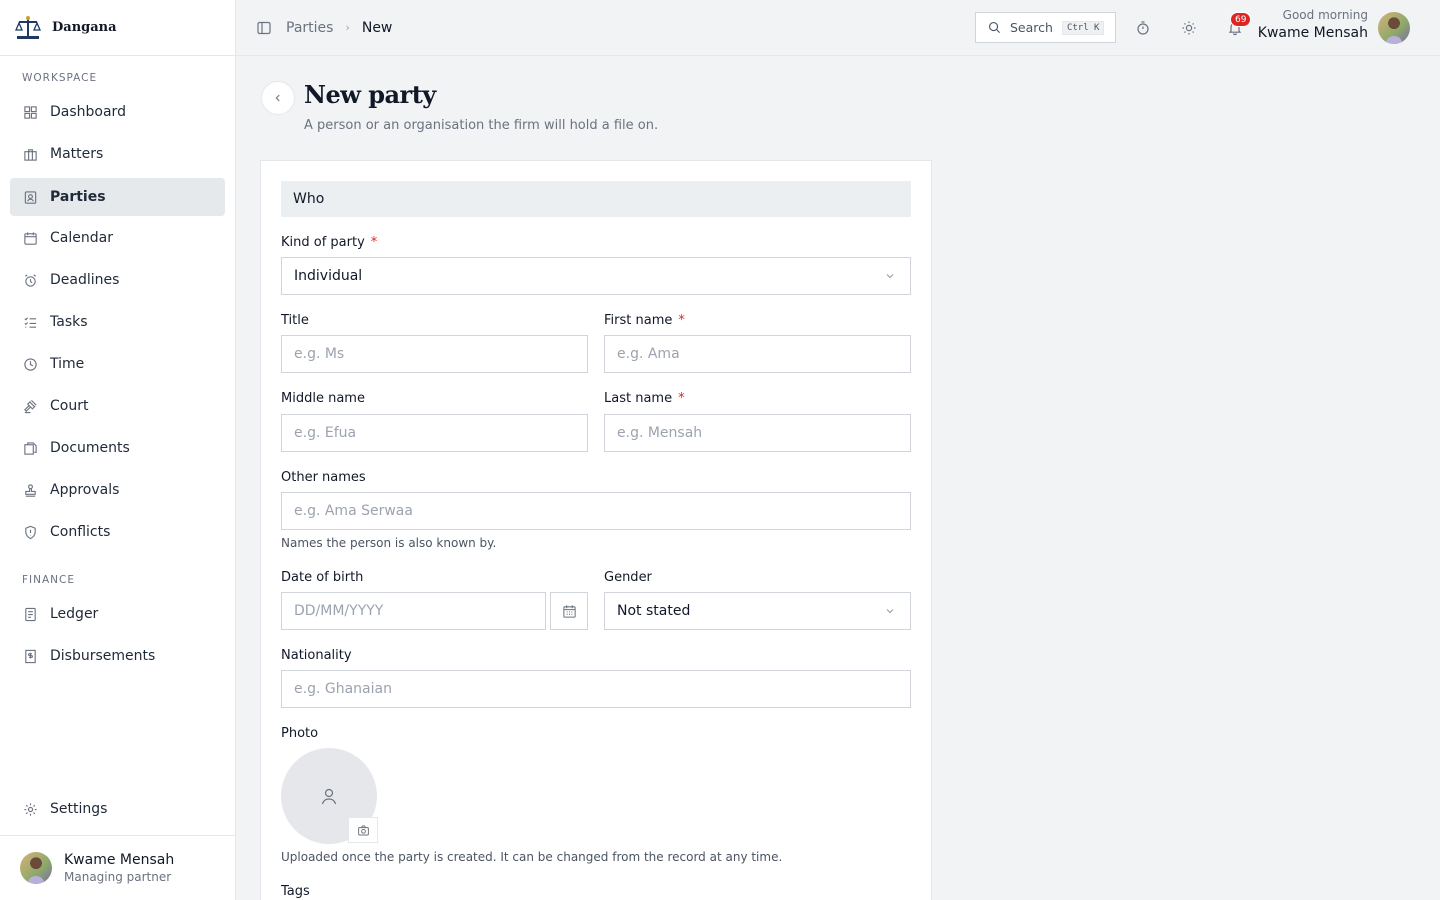 This screenshot has height=900, width=1440. What do you see at coordinates (264, 28) in the screenshot?
I see `sidebar-toggle-icon` at bounding box center [264, 28].